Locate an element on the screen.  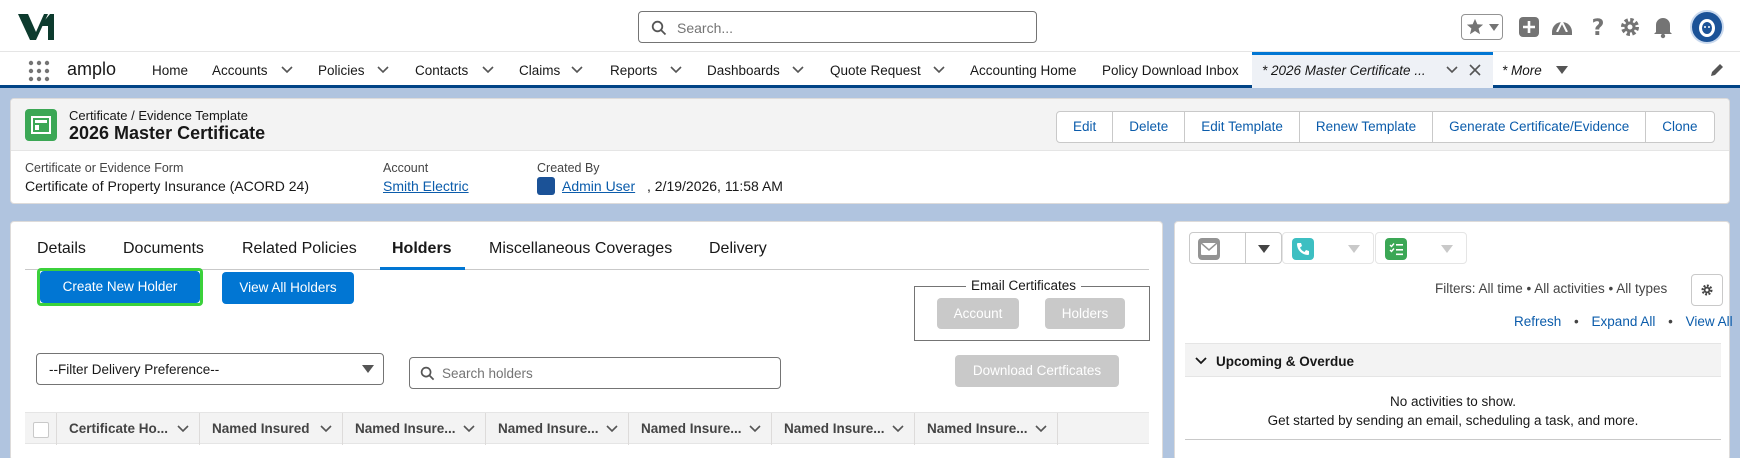
notifications-bell-icon is located at coordinates (1663, 27).